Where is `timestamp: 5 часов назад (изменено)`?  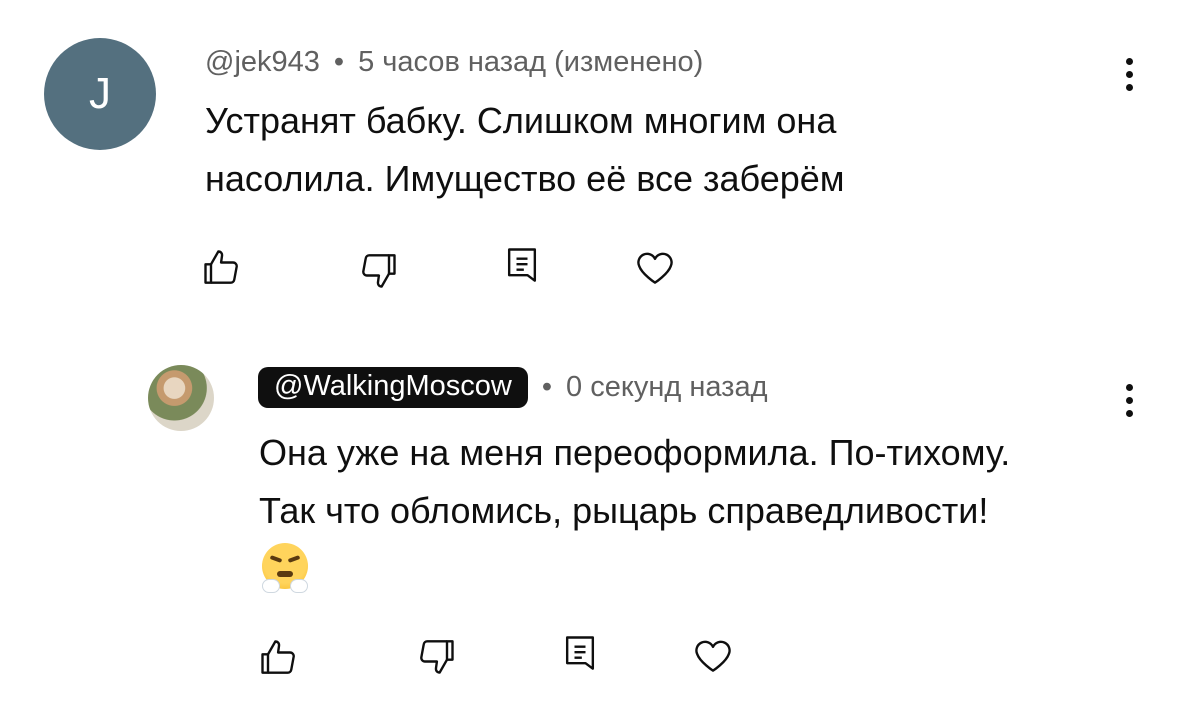 timestamp: 5 часов назад (изменено) is located at coordinates (530, 62).